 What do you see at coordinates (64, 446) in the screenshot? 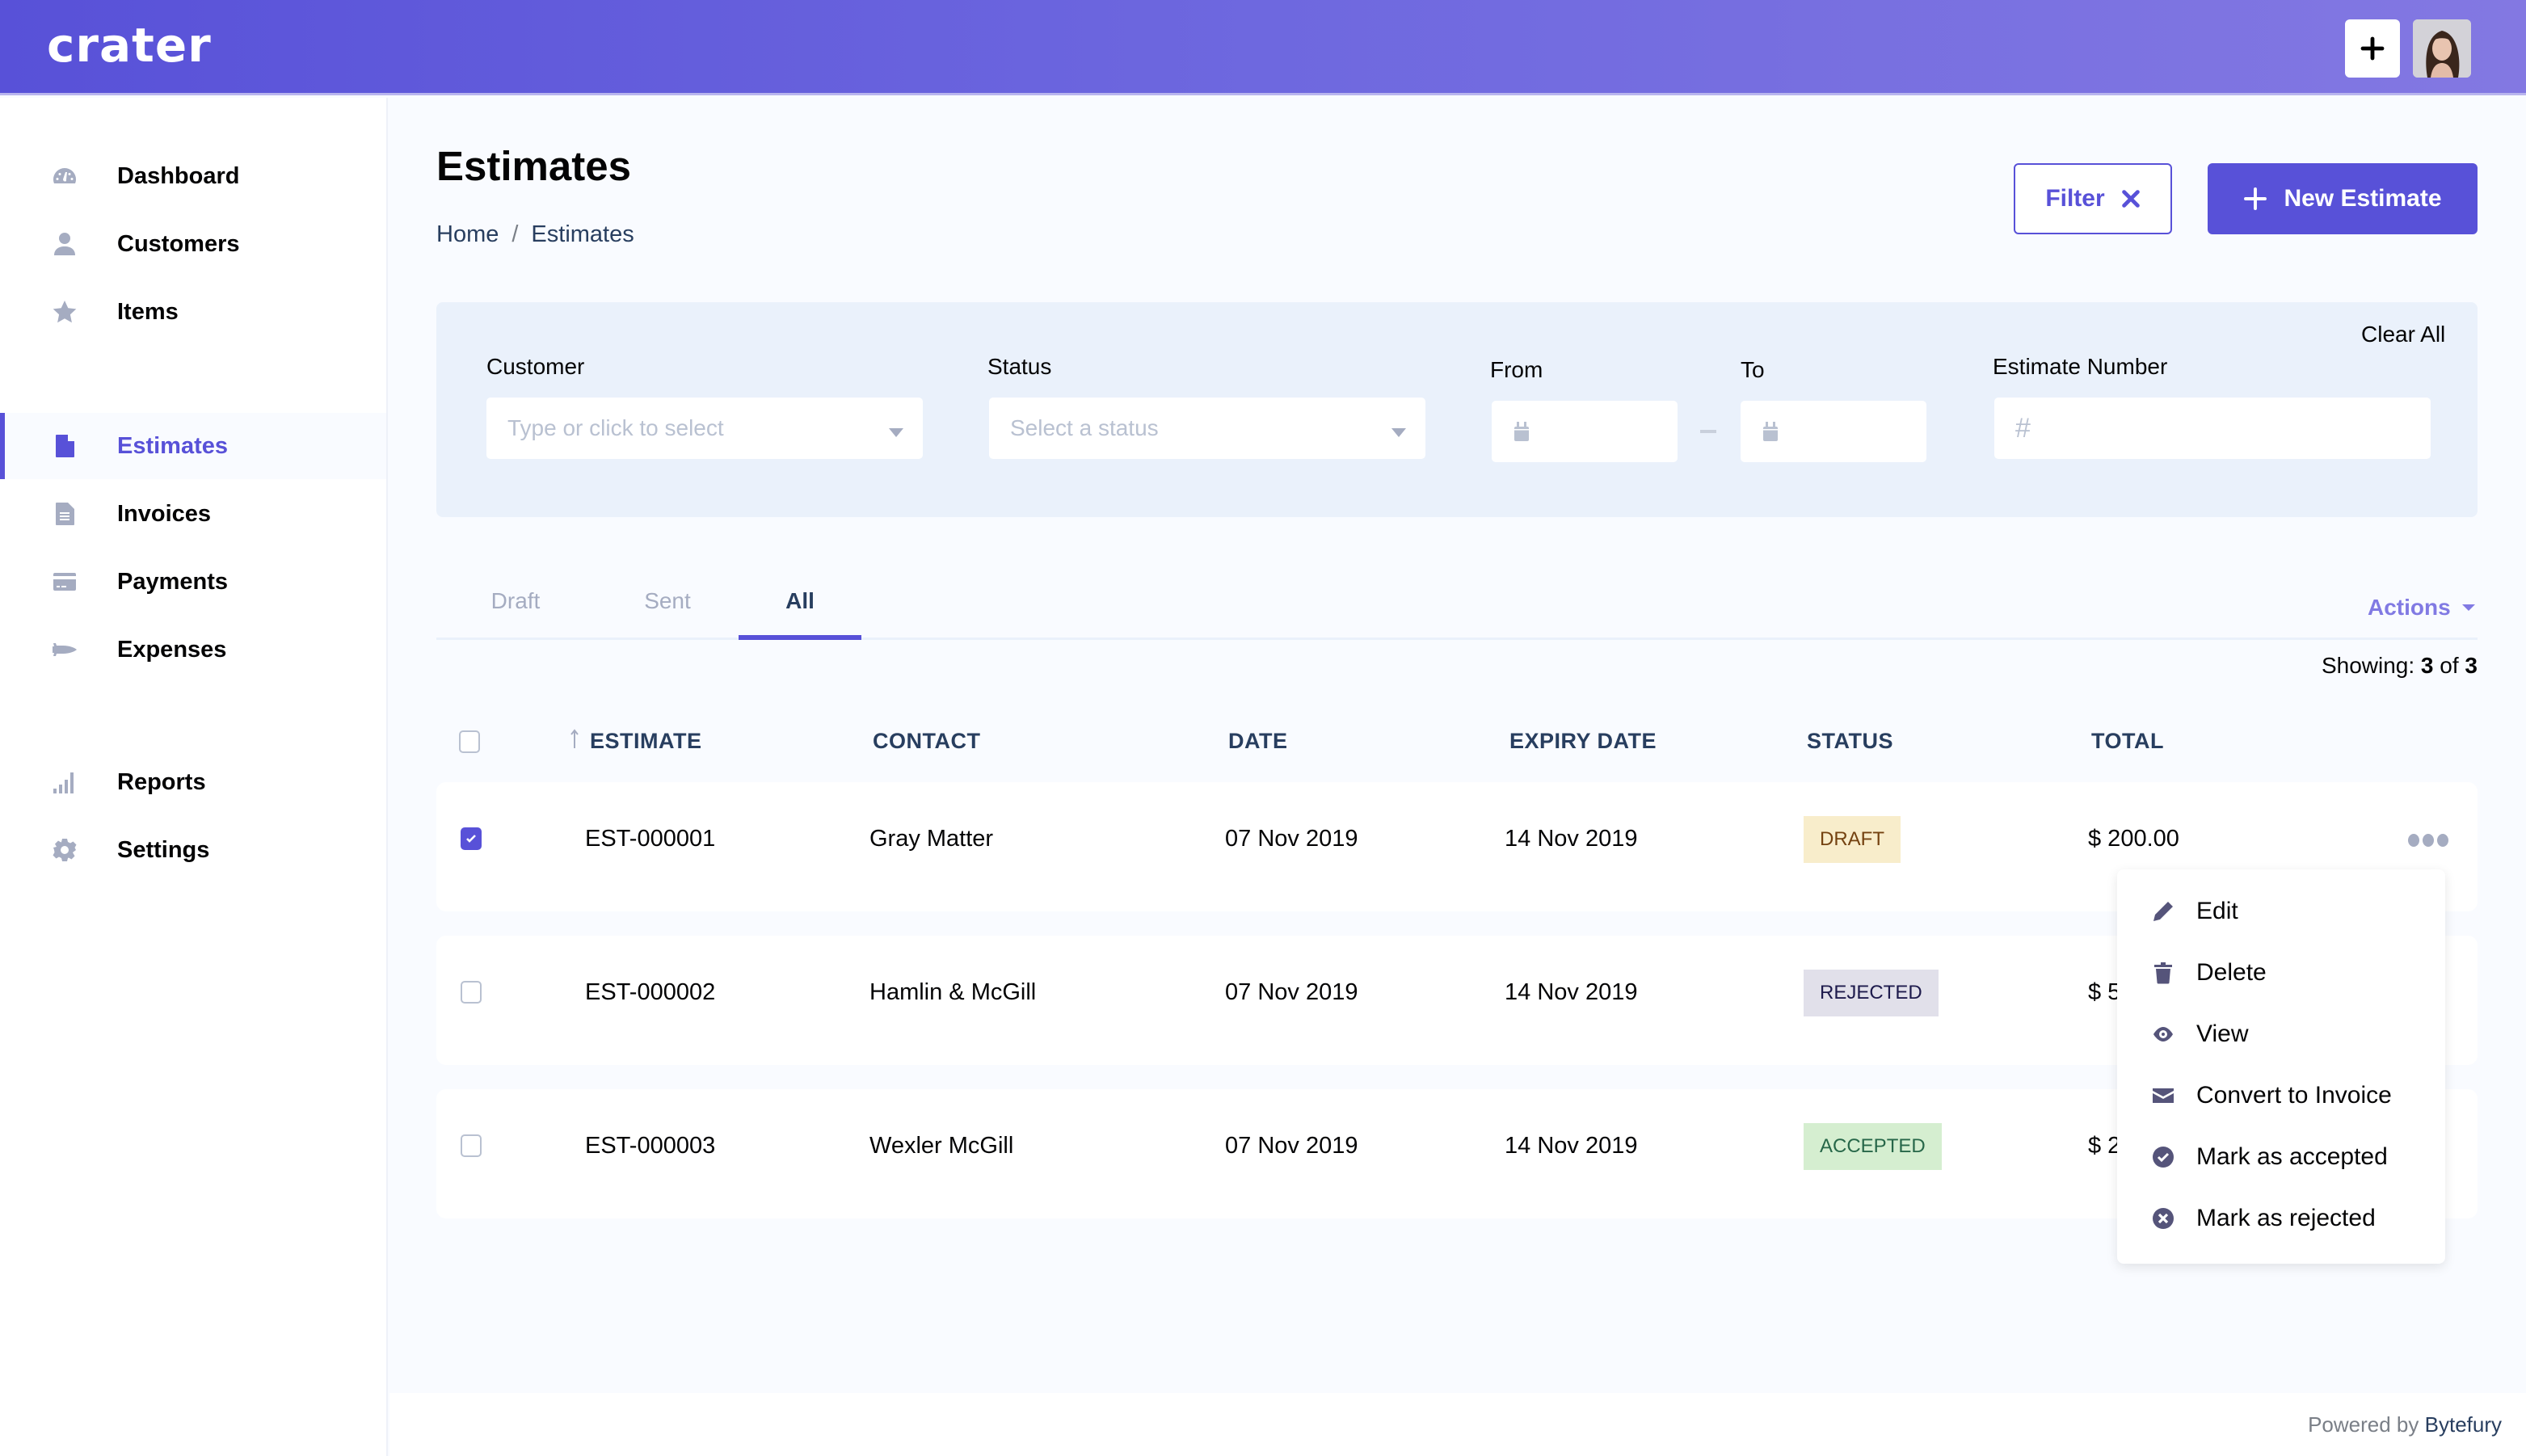
I see `file-icon` at bounding box center [64, 446].